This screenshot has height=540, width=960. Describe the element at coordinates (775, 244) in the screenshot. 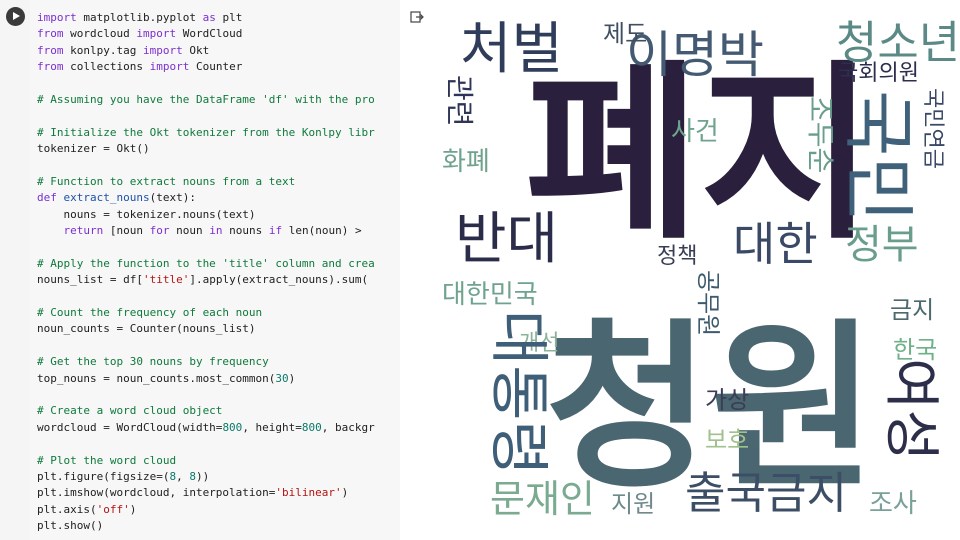

I see `wordcloud-word: 대한` at that location.